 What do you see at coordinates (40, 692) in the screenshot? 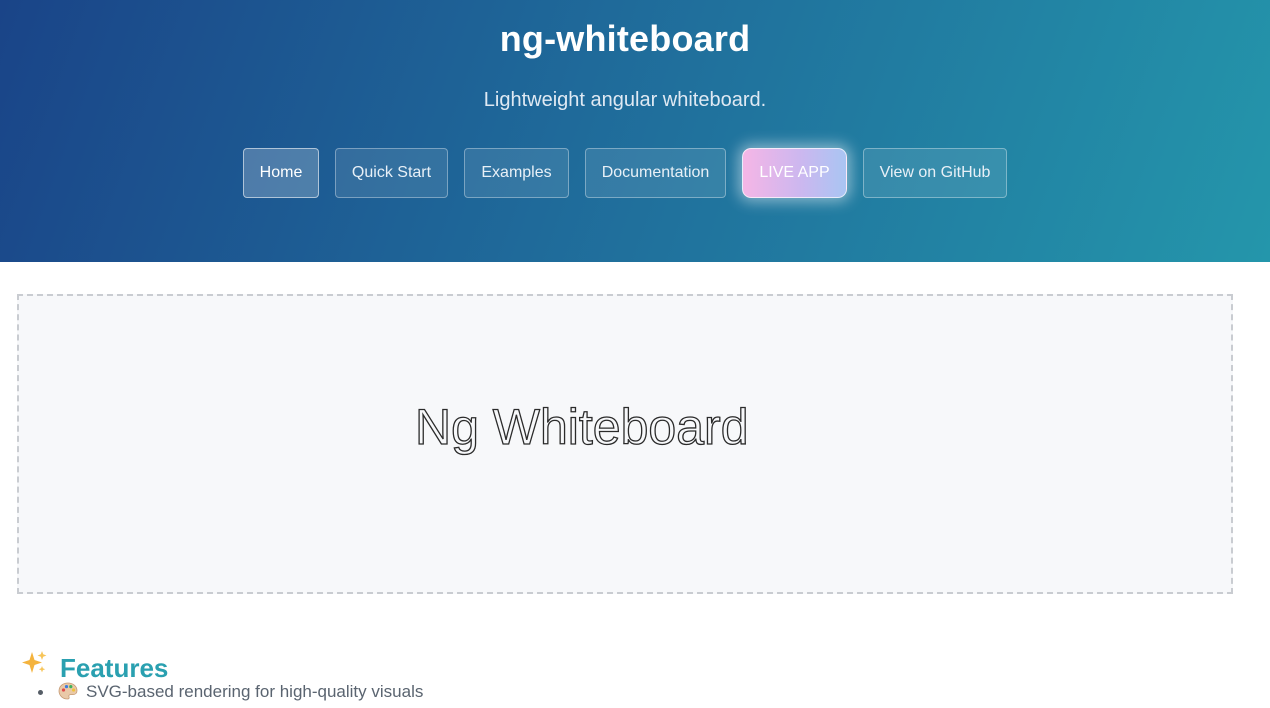
I see `bullet-icon` at bounding box center [40, 692].